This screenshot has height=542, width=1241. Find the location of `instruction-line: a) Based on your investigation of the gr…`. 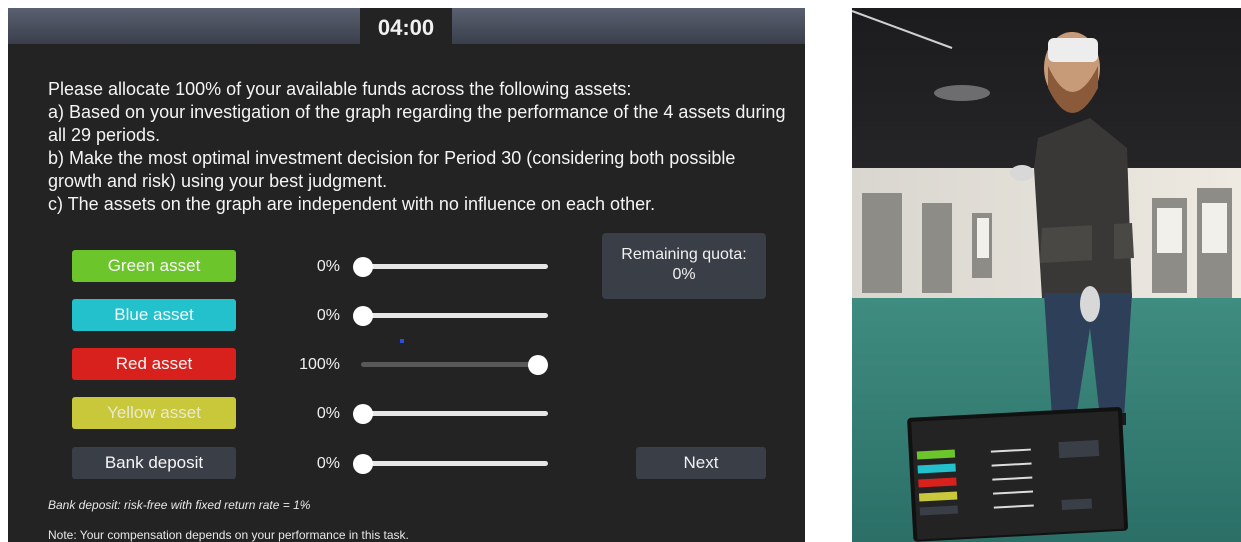

instruction-line: a) Based on your investigation of the gr… is located at coordinates (417, 123).